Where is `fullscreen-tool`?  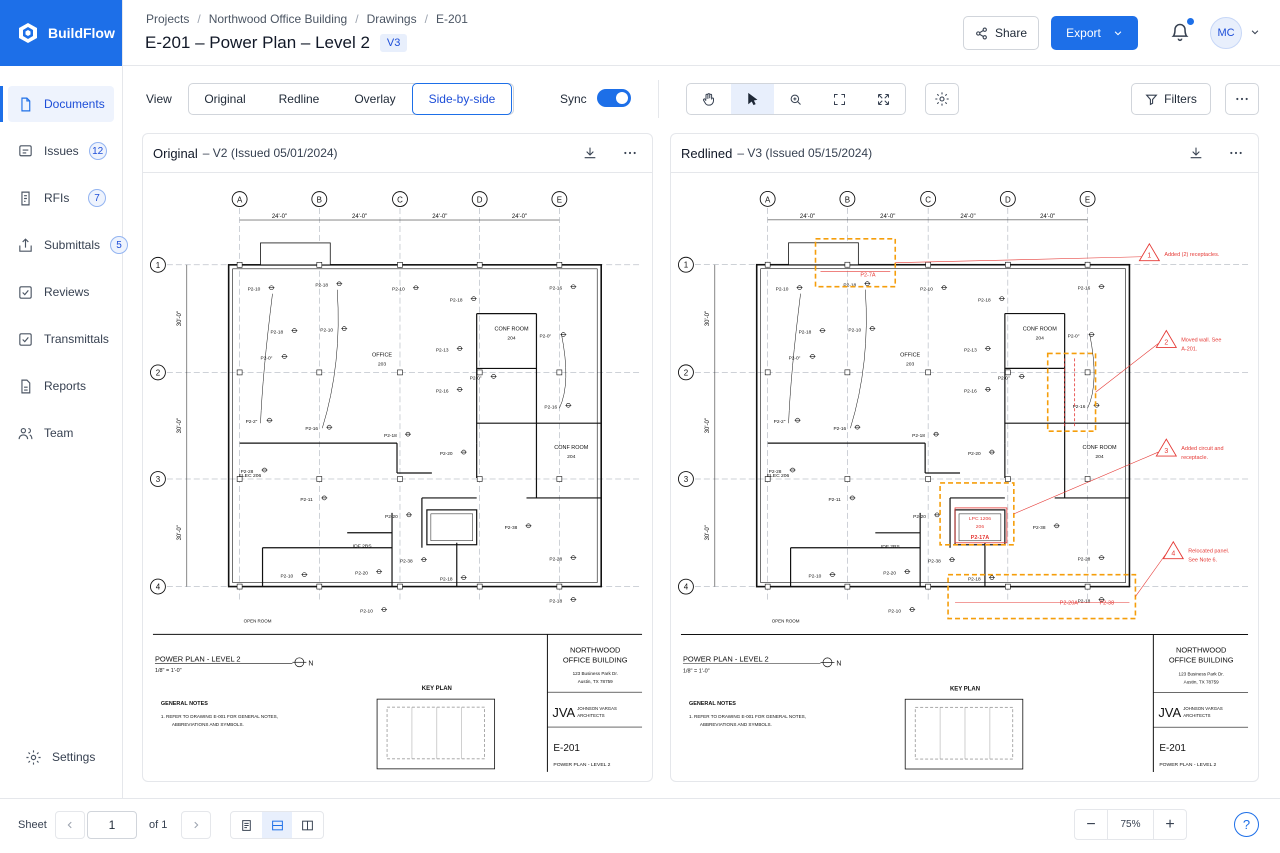 fullscreen-tool is located at coordinates (883, 99).